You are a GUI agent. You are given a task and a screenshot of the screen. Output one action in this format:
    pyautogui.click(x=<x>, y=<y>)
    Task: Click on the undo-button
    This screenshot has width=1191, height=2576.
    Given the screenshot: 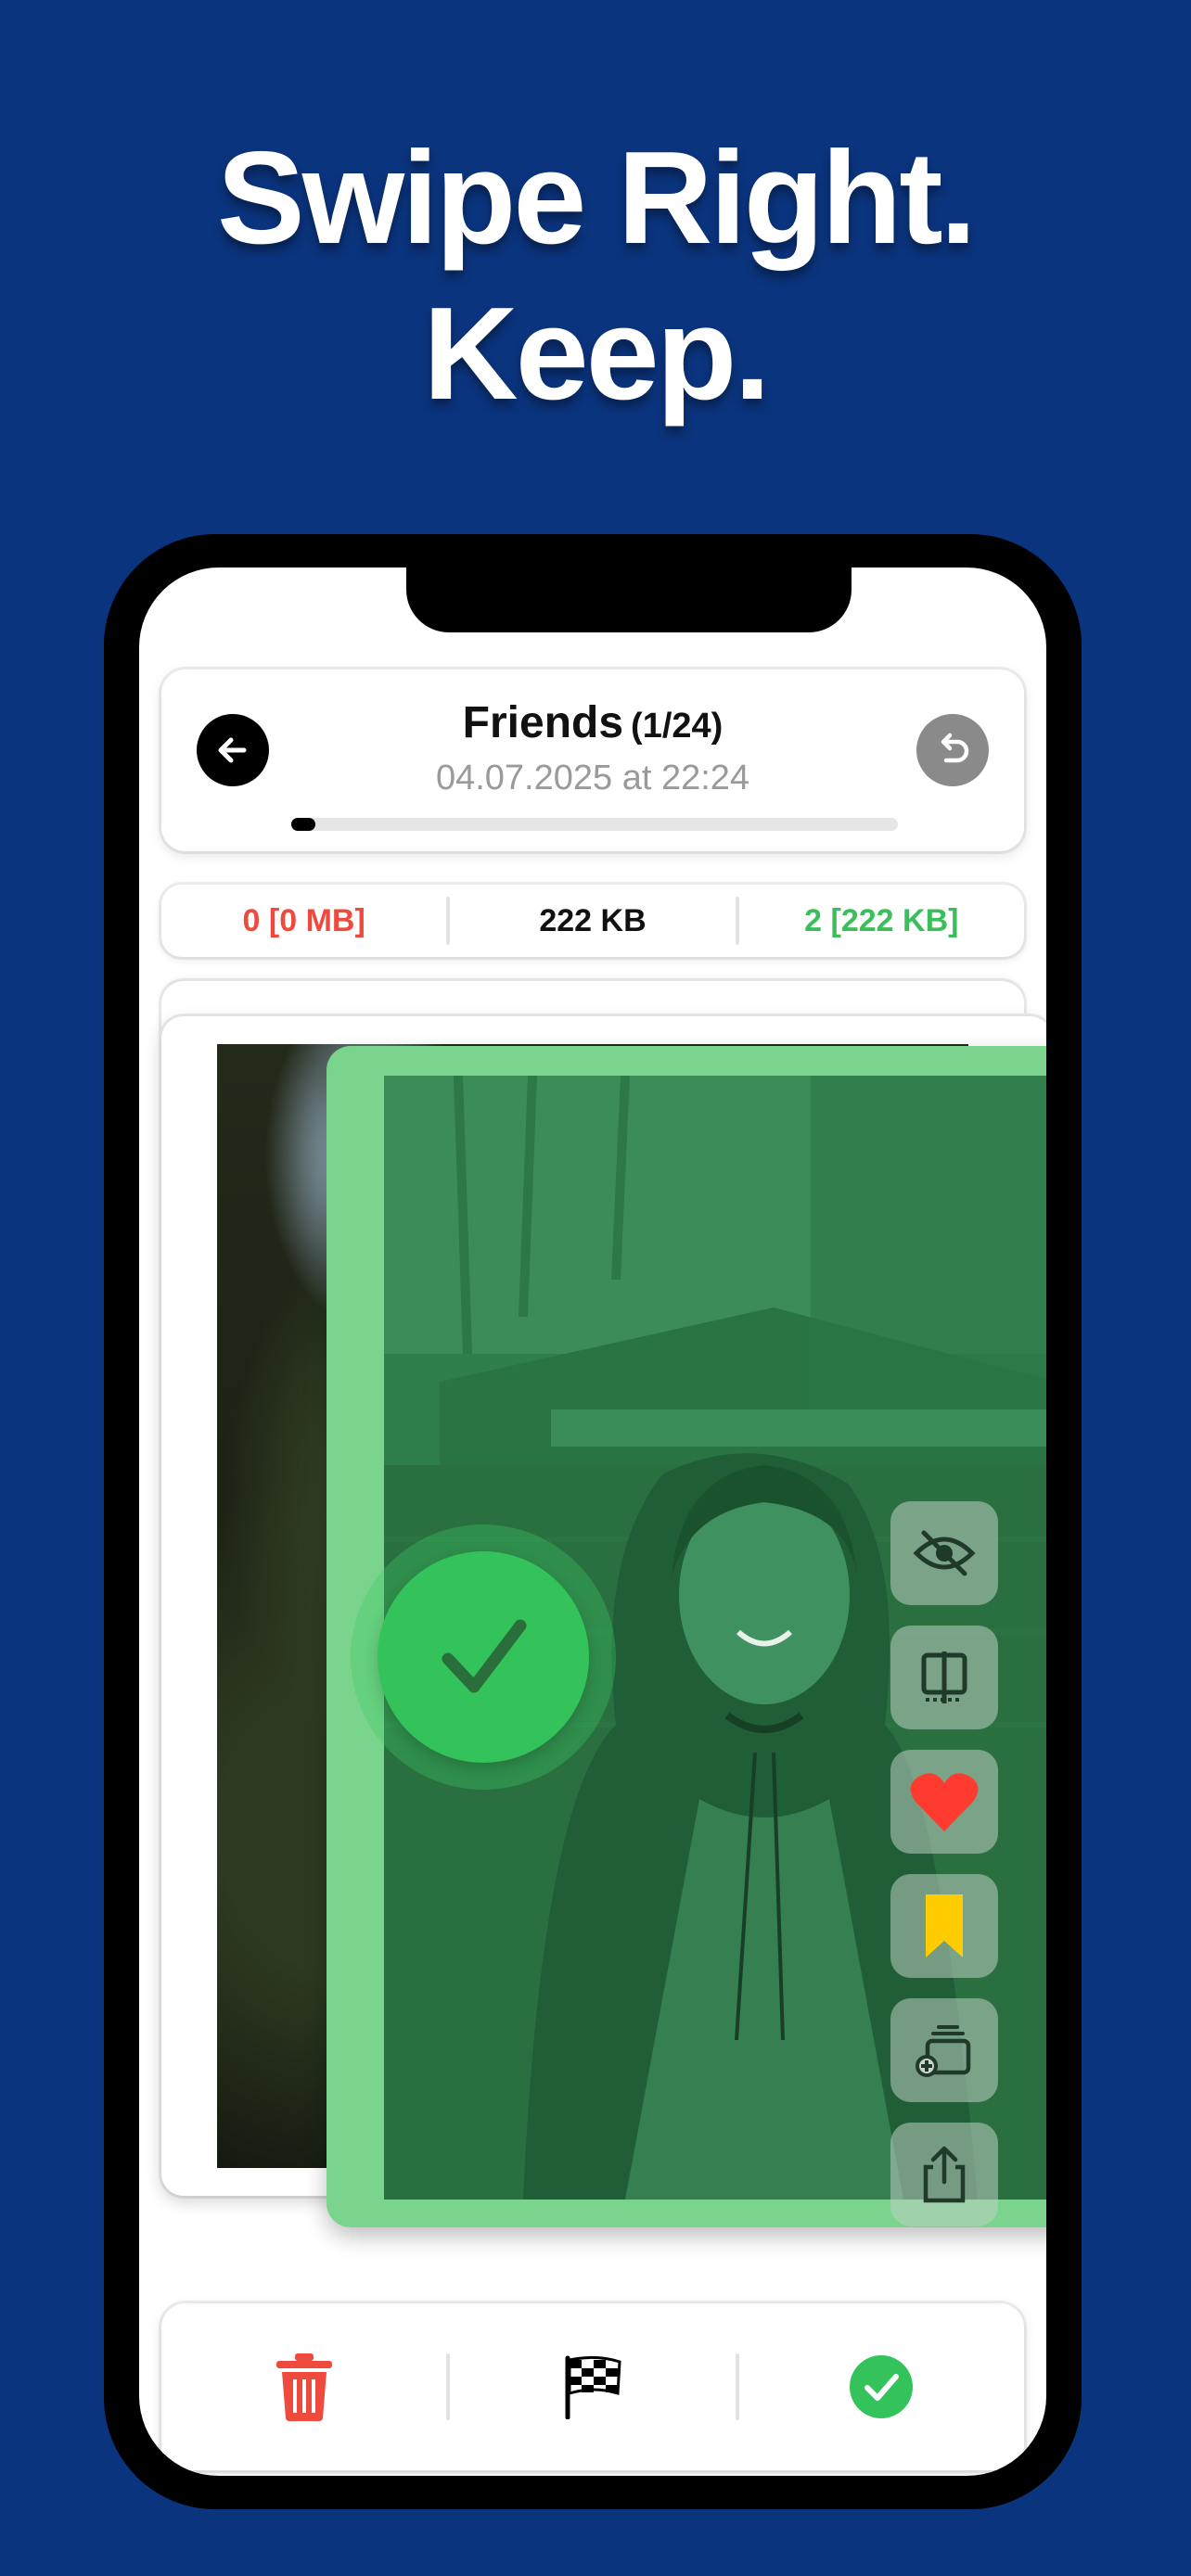 What is the action you would take?
    pyautogui.click(x=952, y=750)
    